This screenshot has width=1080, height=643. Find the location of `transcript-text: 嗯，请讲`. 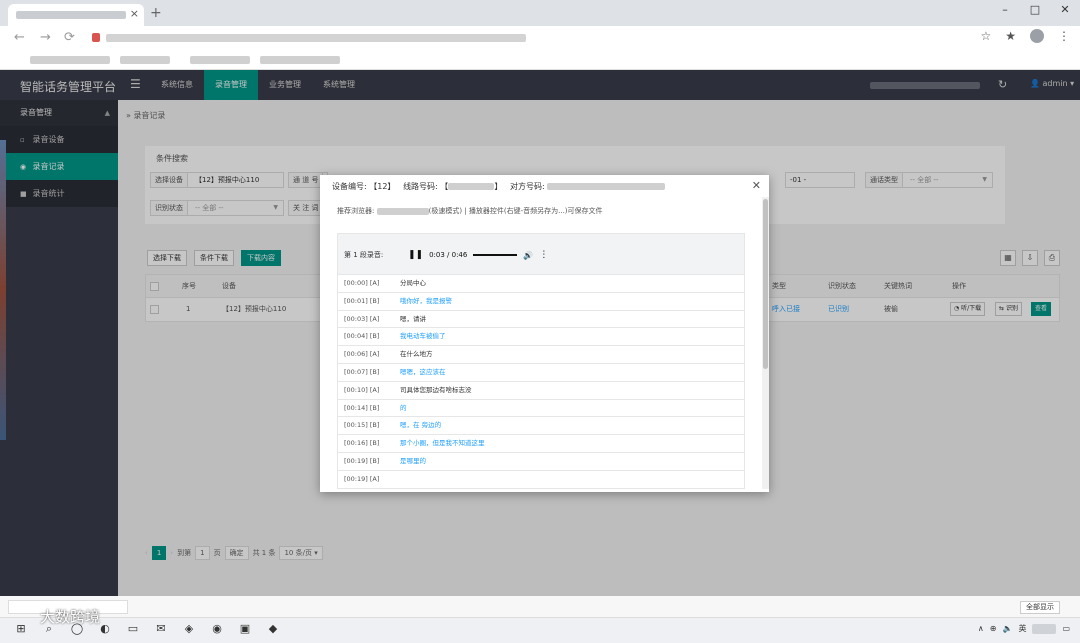

transcript-text: 嗯，请讲 is located at coordinates (413, 318).